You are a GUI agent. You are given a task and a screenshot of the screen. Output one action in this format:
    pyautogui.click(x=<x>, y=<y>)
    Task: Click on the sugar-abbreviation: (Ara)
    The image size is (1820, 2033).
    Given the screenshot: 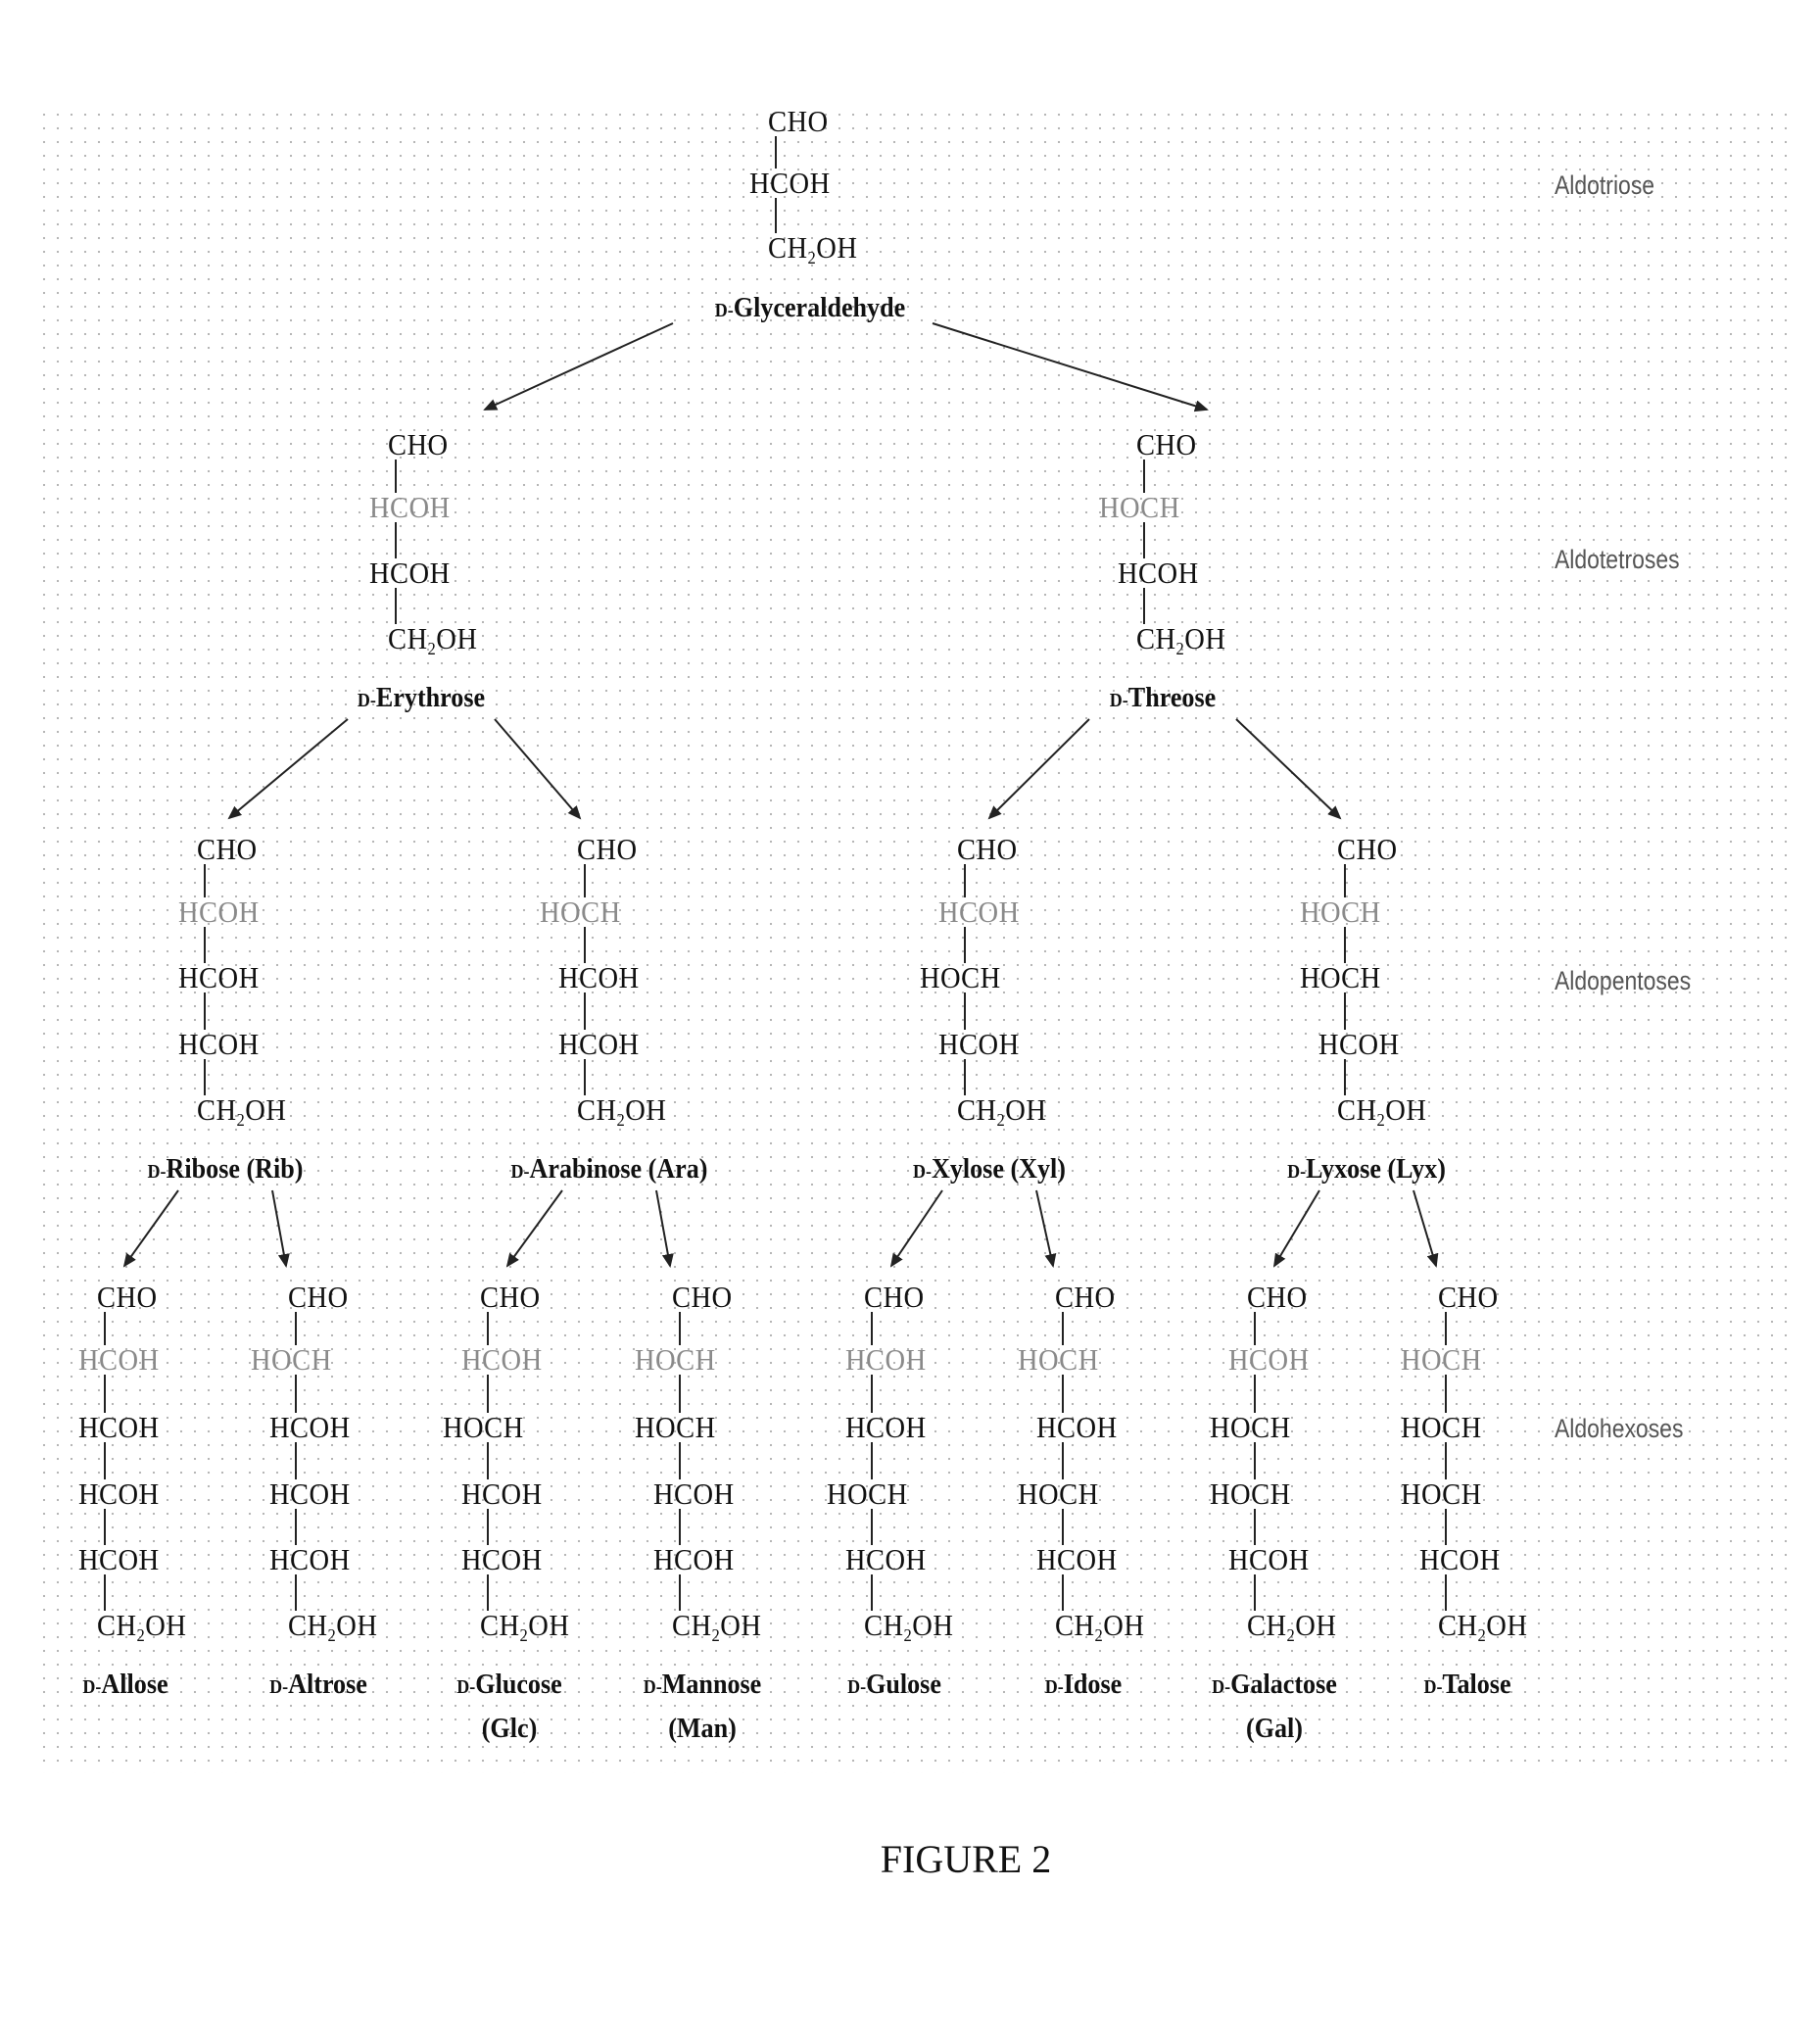 What is the action you would take?
    pyautogui.click(x=675, y=1169)
    